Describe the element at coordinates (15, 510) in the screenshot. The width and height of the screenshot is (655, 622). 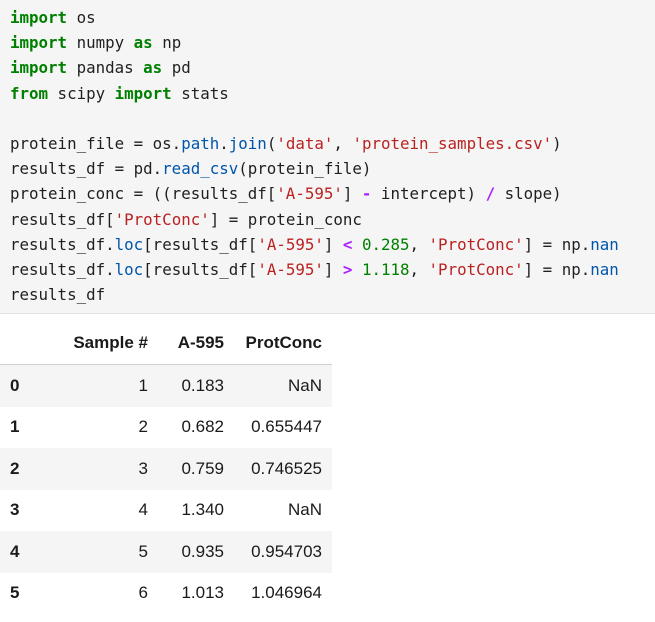
I see `row-index: 3` at that location.